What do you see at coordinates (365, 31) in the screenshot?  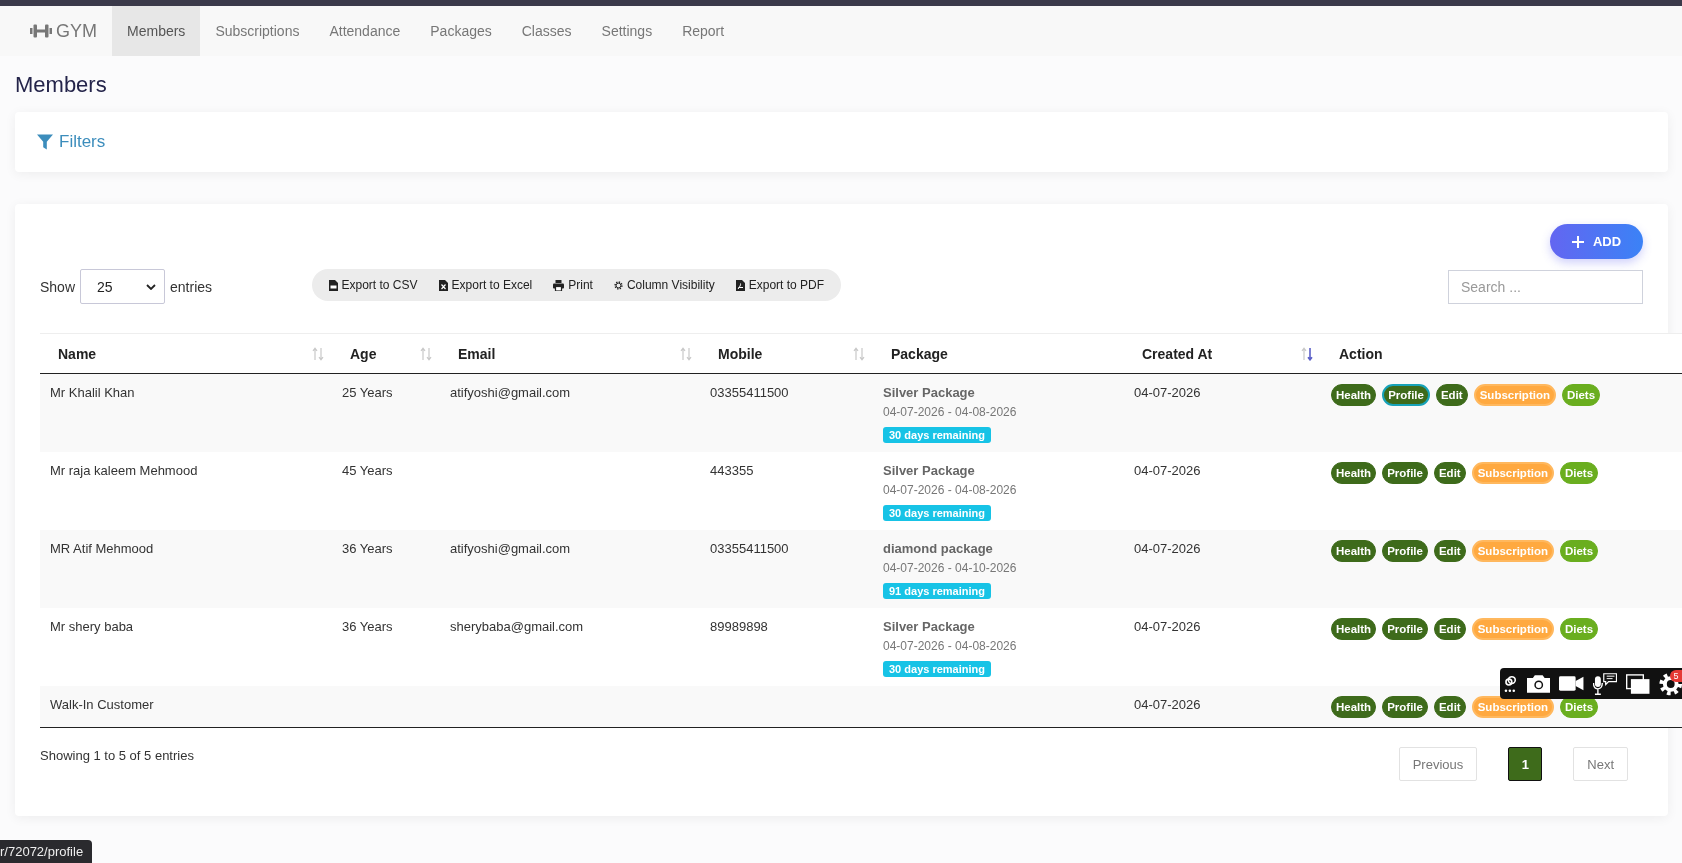 I see `nav-tab: Attendance` at bounding box center [365, 31].